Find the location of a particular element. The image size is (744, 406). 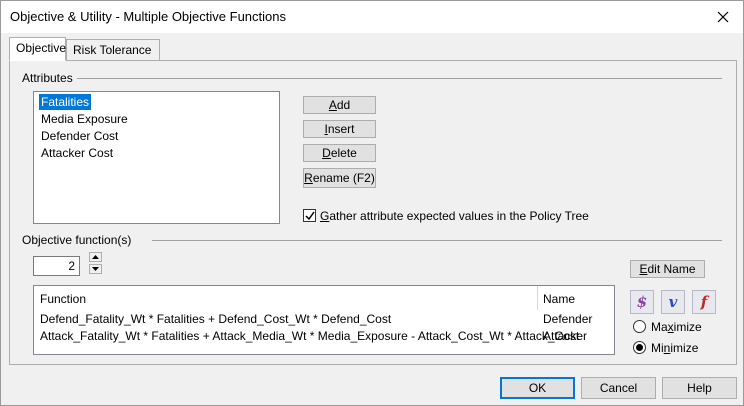

ok-button: OK is located at coordinates (537, 388).